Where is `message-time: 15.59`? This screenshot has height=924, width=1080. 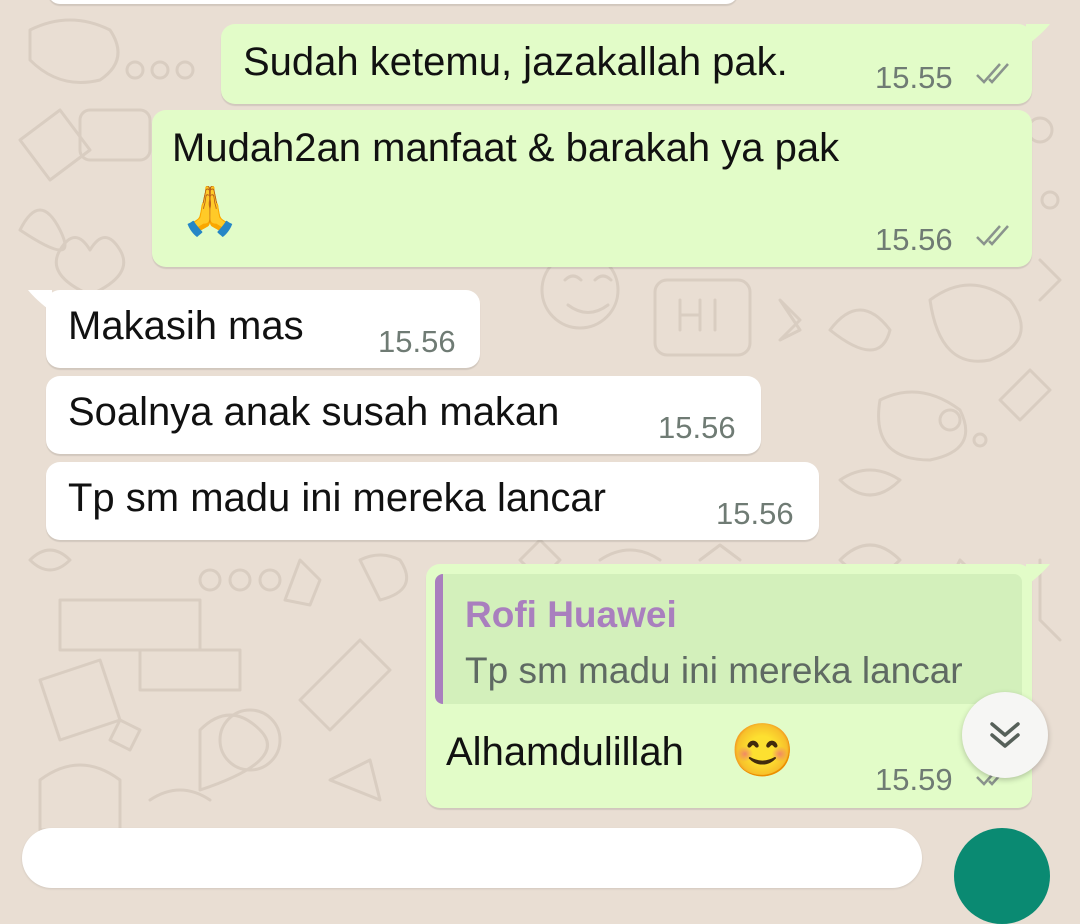 message-time: 15.59 is located at coordinates (914, 779).